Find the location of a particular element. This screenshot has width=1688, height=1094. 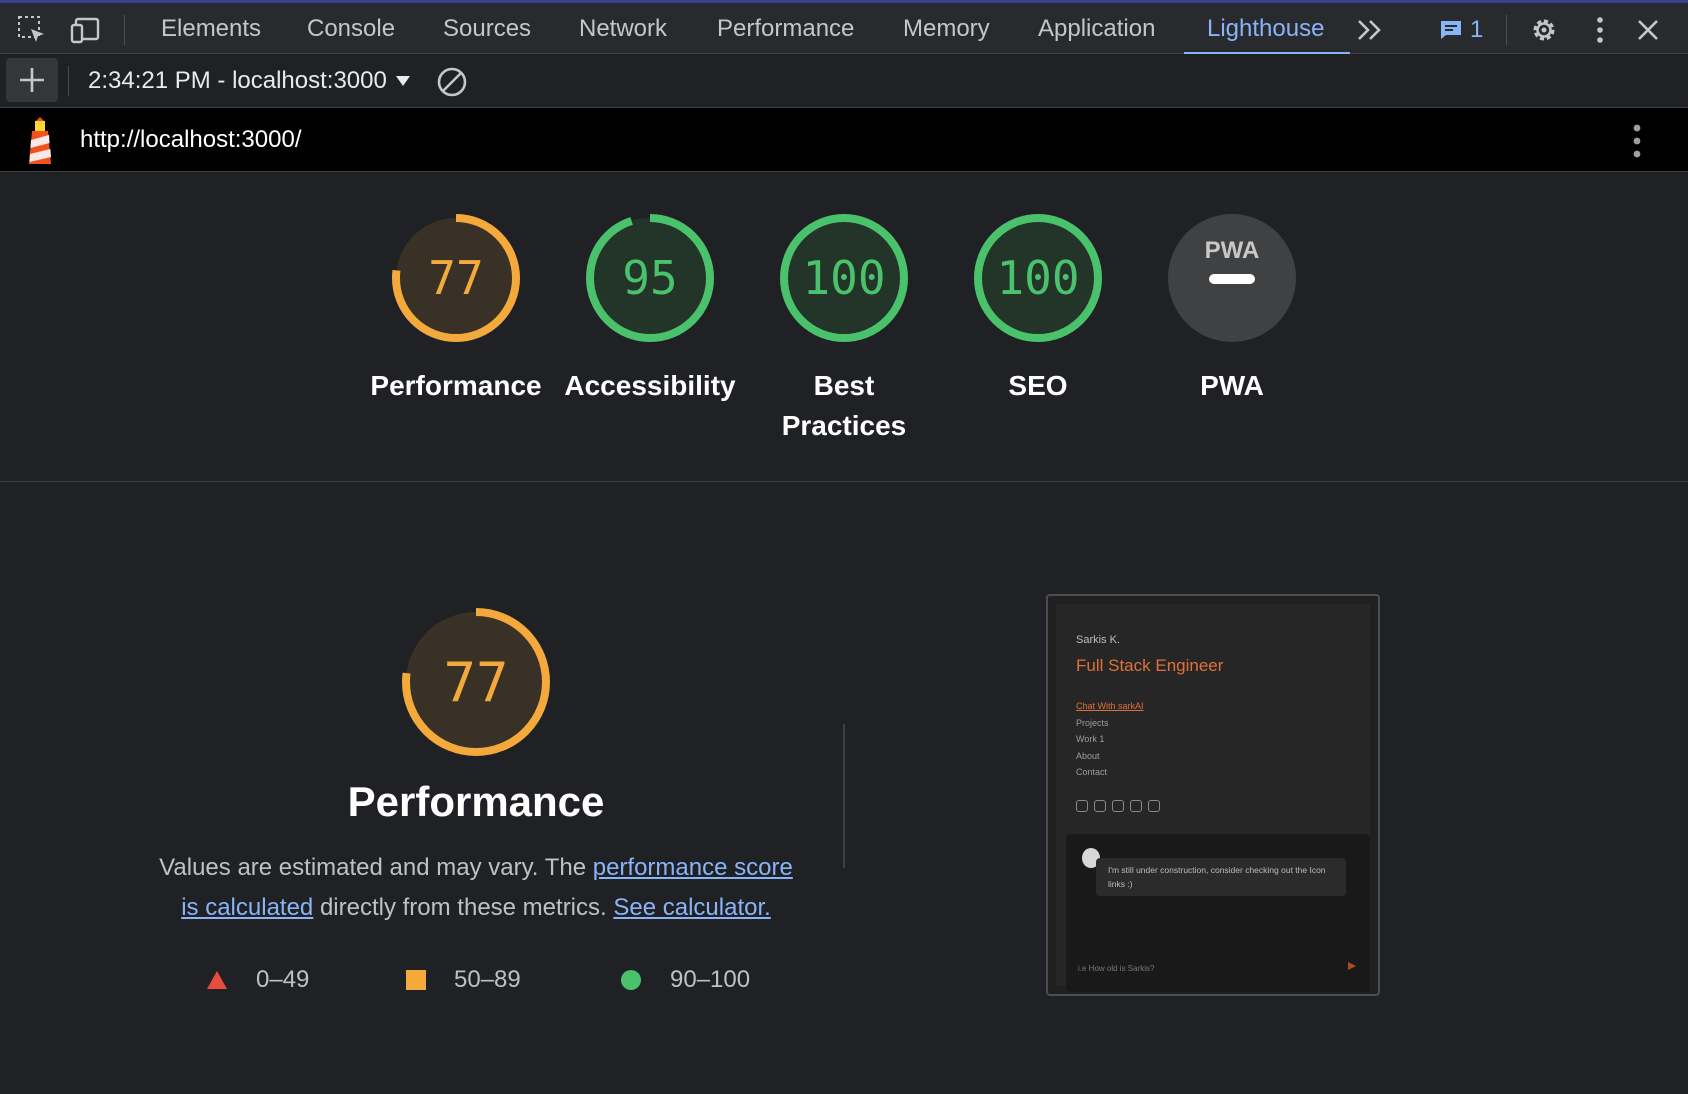

pwa-badge-text: PWA is located at coordinates (1232, 250).